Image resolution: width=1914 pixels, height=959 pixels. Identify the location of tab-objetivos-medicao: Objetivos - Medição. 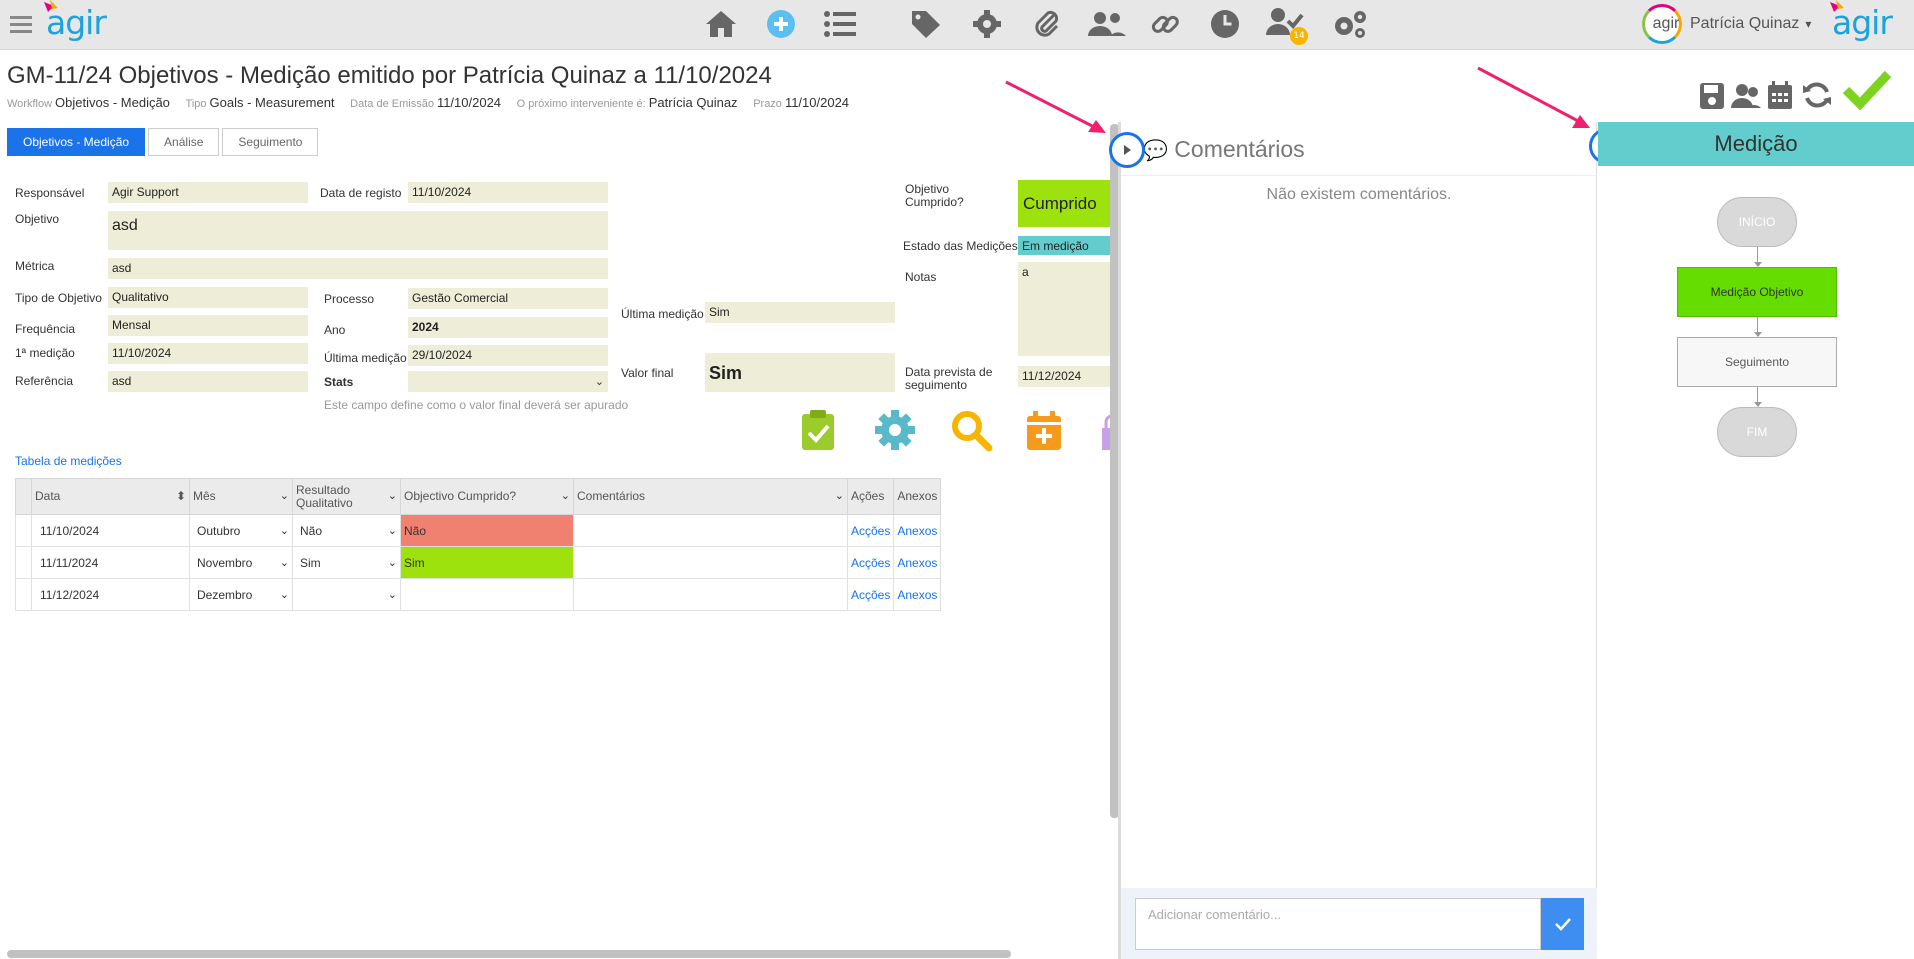
(76, 142).